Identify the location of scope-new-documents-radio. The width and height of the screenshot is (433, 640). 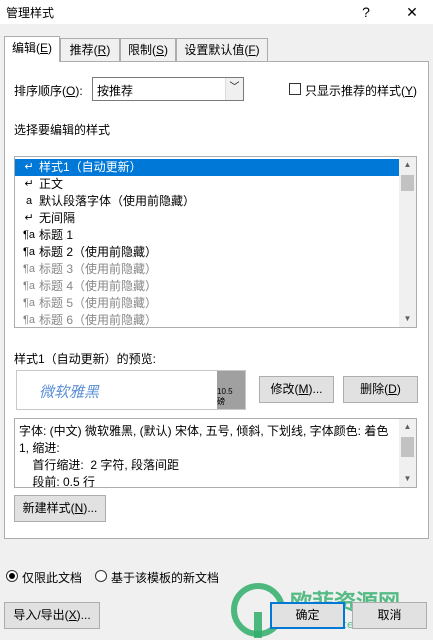
(101, 576).